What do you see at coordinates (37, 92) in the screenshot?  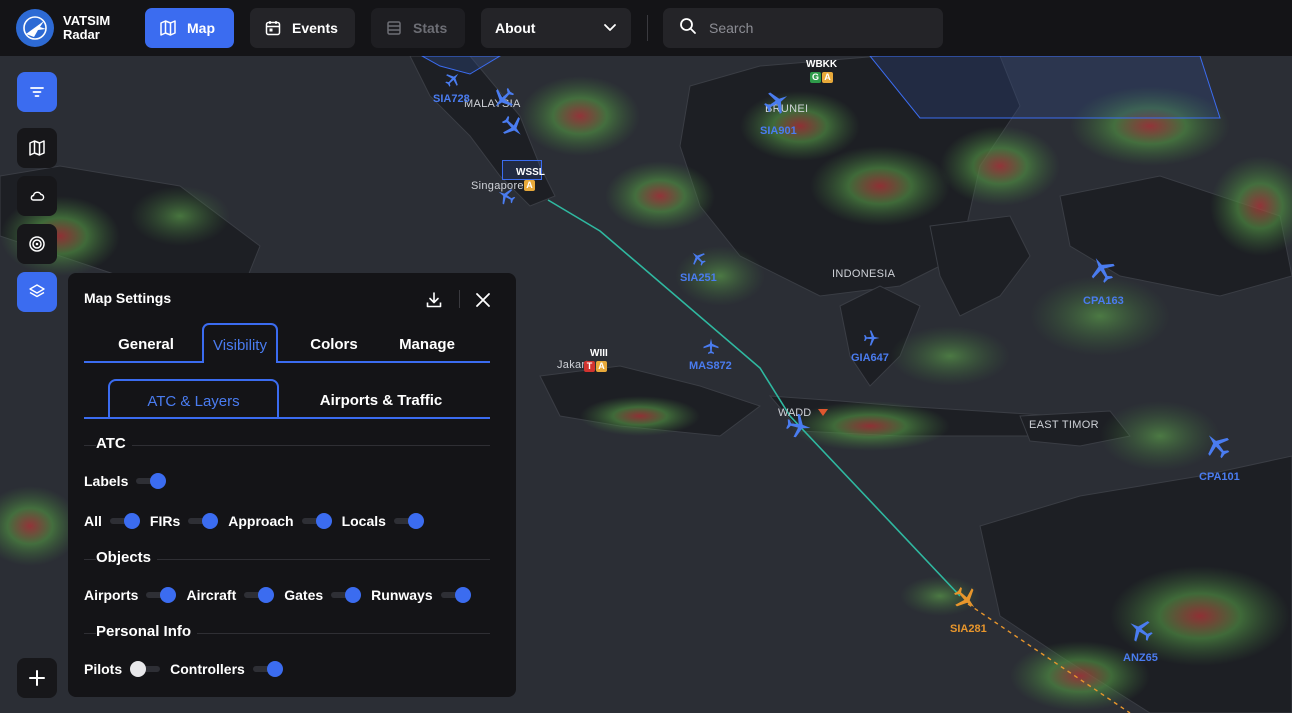 I see `filter-button` at bounding box center [37, 92].